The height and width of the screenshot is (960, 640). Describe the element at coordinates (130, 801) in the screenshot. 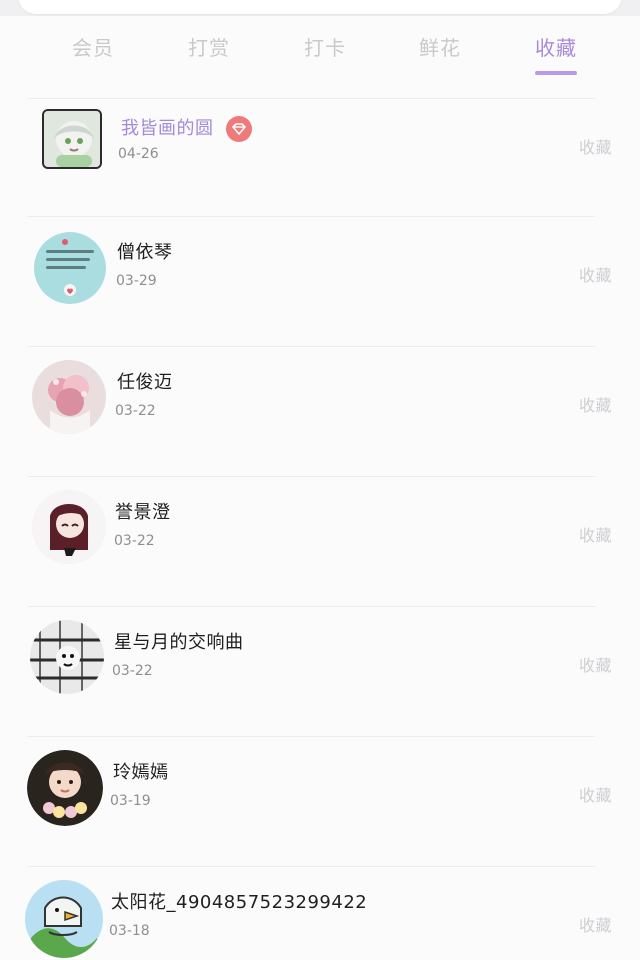

I see `date: 03-19` at that location.